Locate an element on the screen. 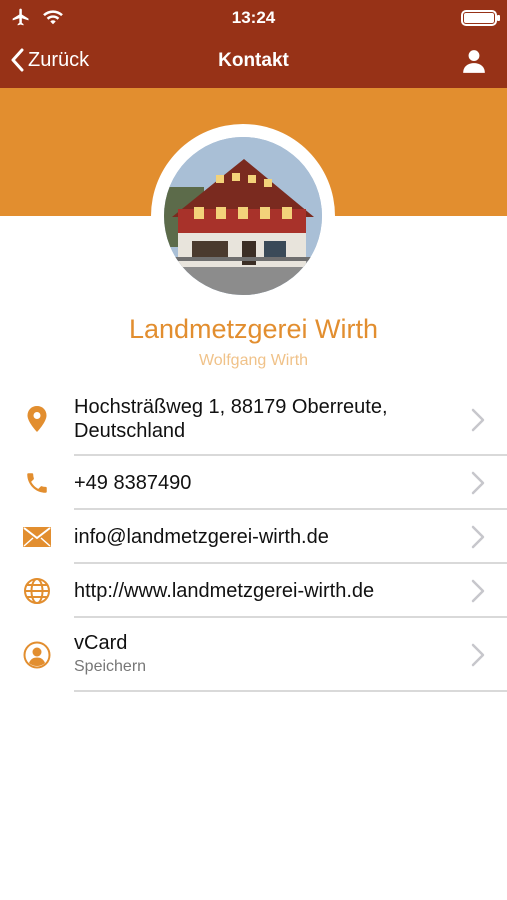 This screenshot has height=900, width=507. status-bar: 13:24 is located at coordinates (253, 18).